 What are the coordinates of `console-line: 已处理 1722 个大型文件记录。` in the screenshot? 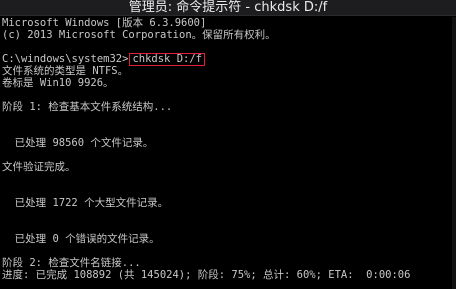 It's located at (85, 203).